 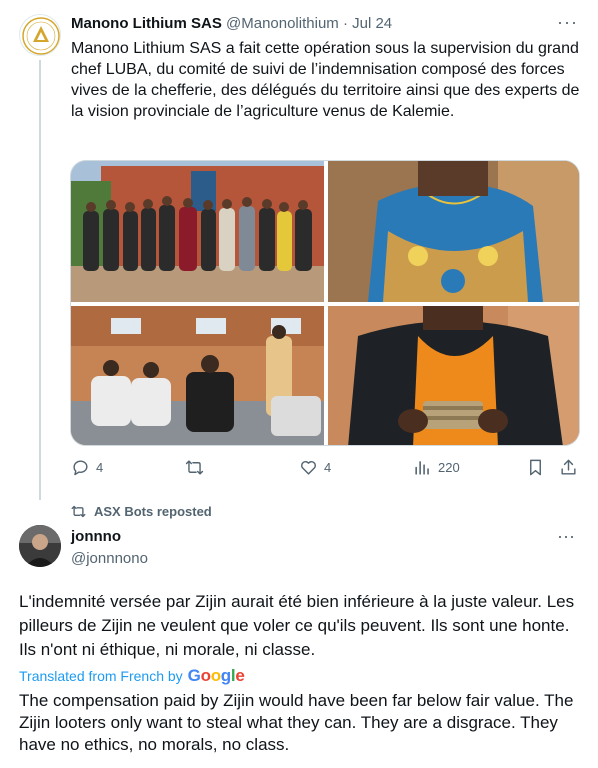 I want to click on user-photo-icon, so click(x=40, y=546).